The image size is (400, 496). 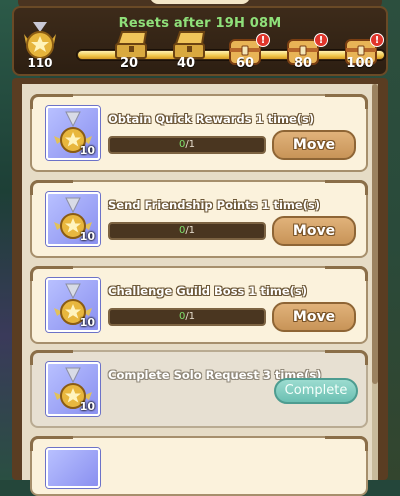 I want to click on quest-row-partial, so click(x=199, y=466).